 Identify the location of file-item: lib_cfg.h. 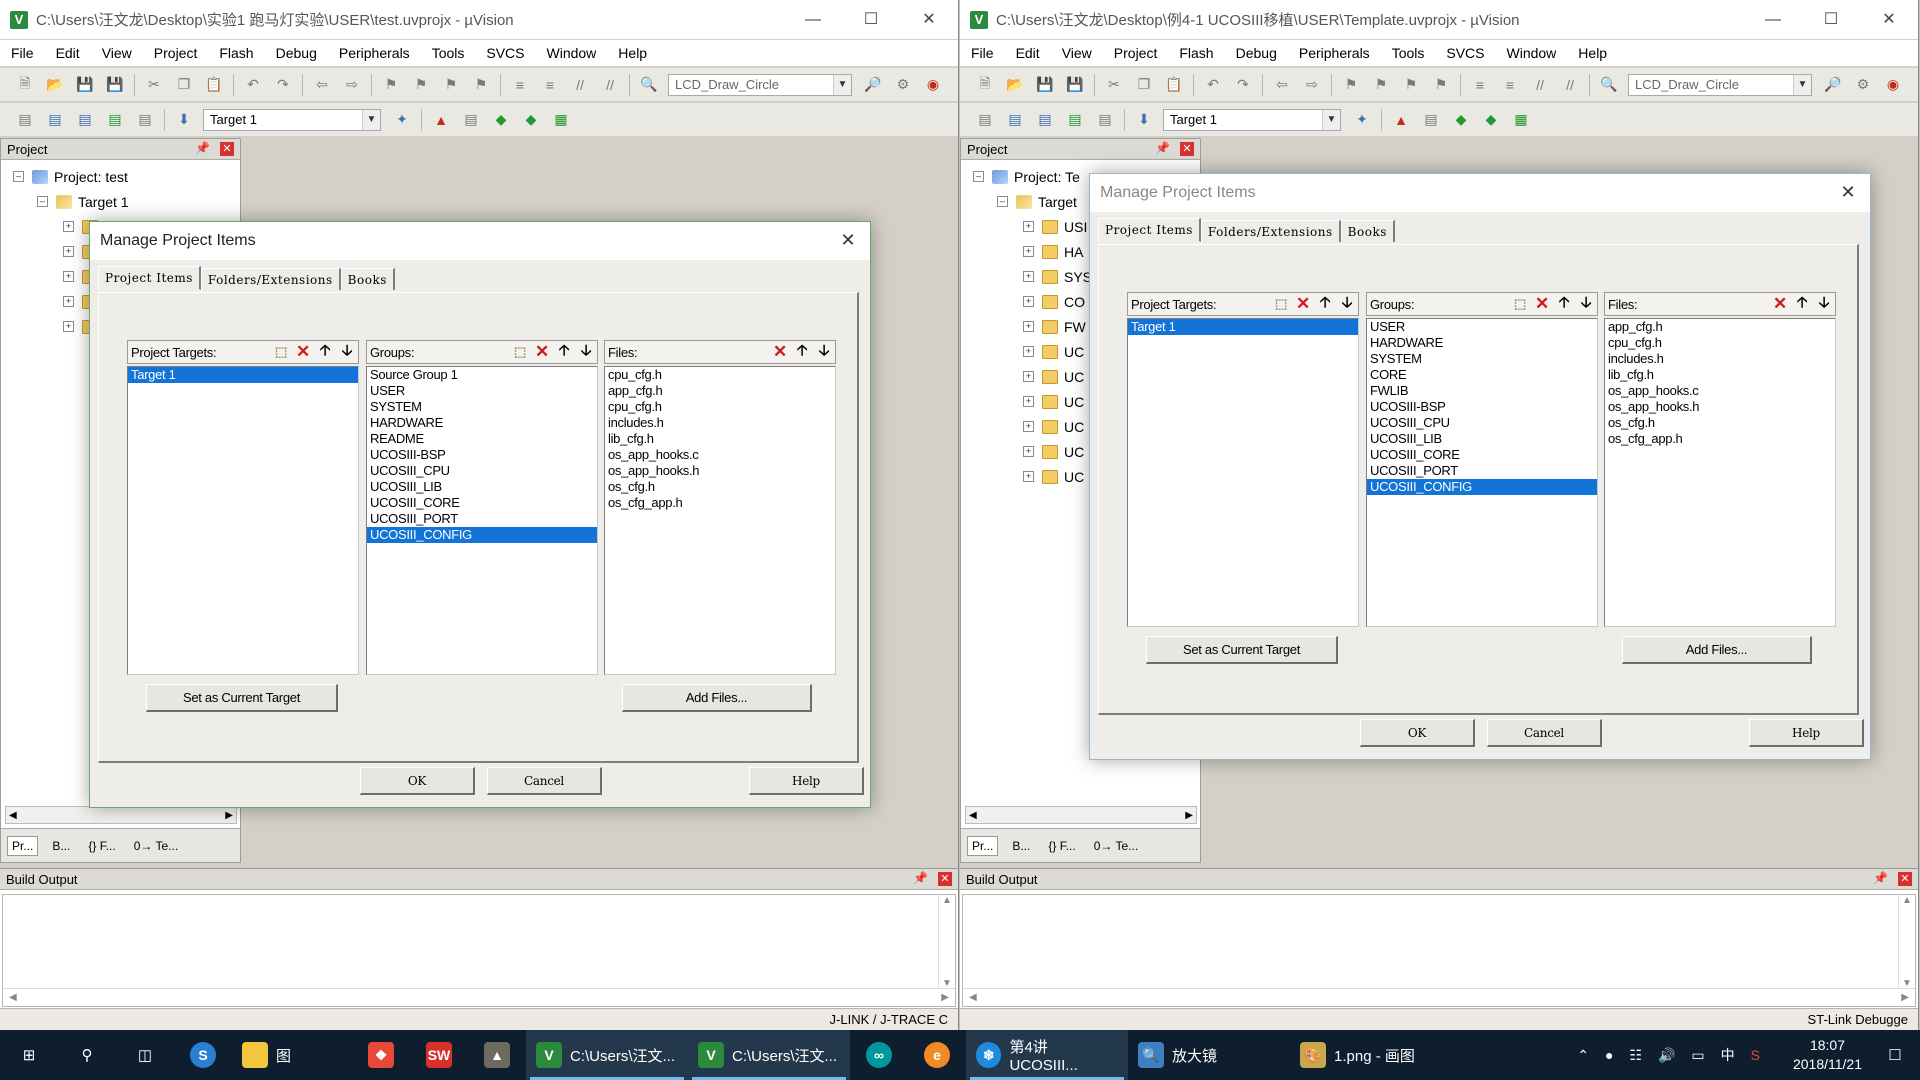
(720, 439).